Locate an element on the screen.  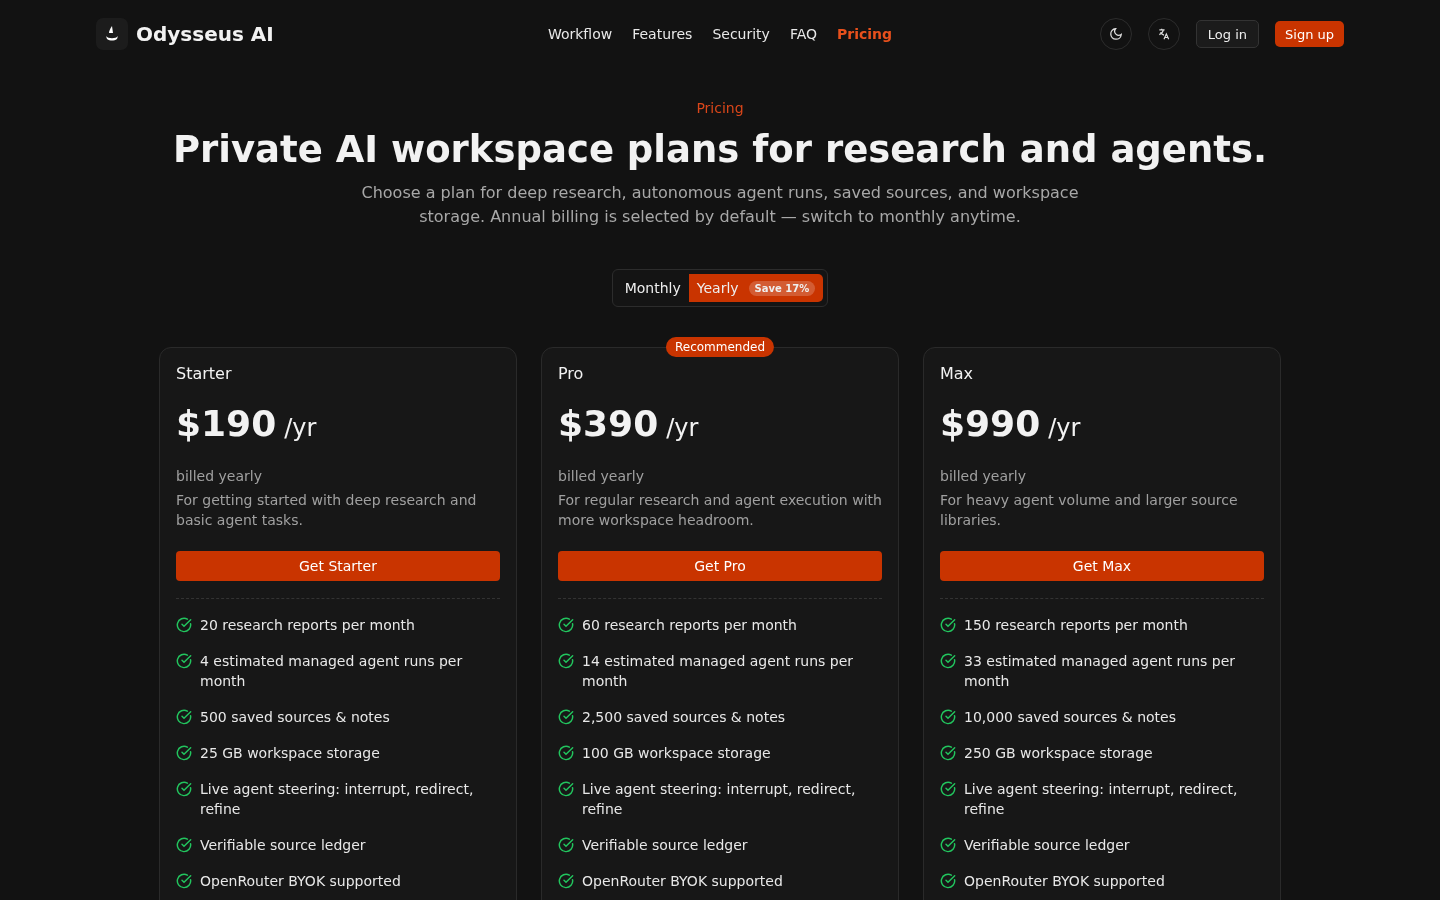
feature-text: 150 research reports per month is located at coordinates (1076, 625).